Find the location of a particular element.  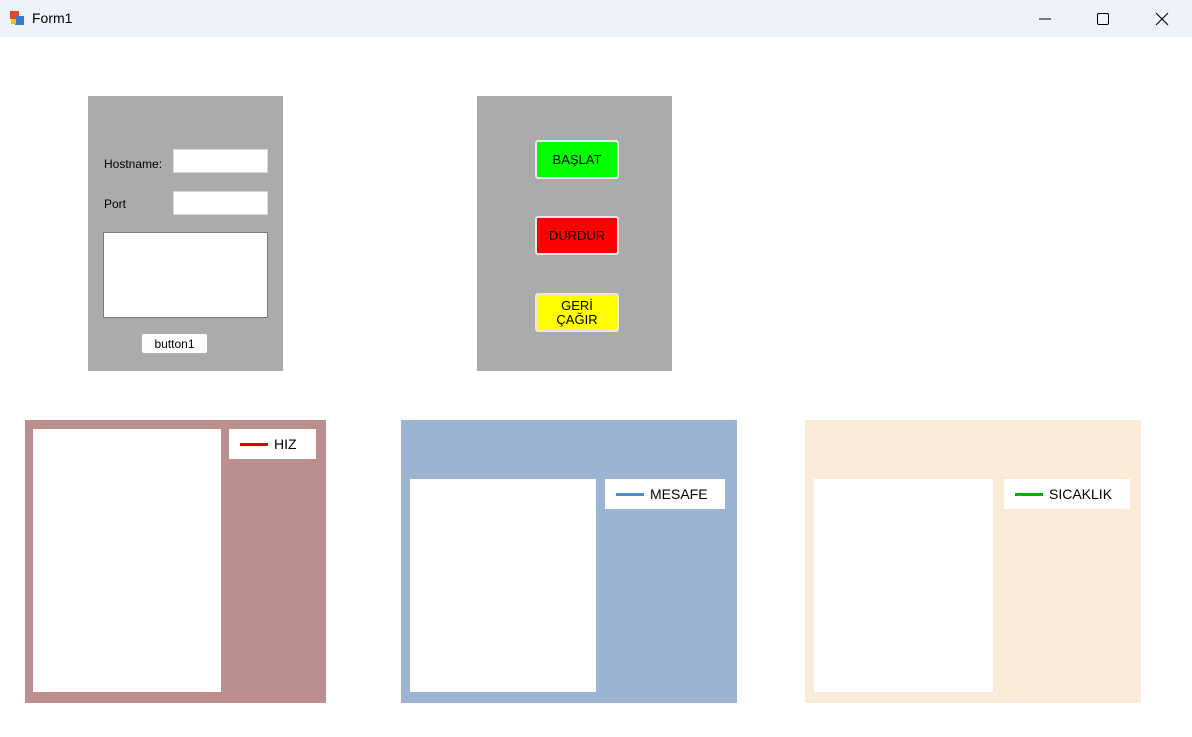

controls-panel: BAŞLAT DURDUR GERİ ÇAĞIR is located at coordinates (574, 233).